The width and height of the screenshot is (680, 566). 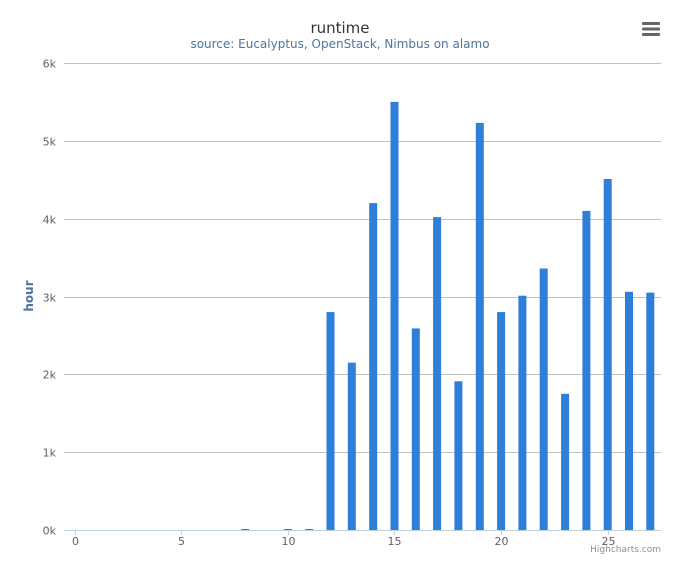 I want to click on x-tick-label: 20, so click(x=502, y=541).